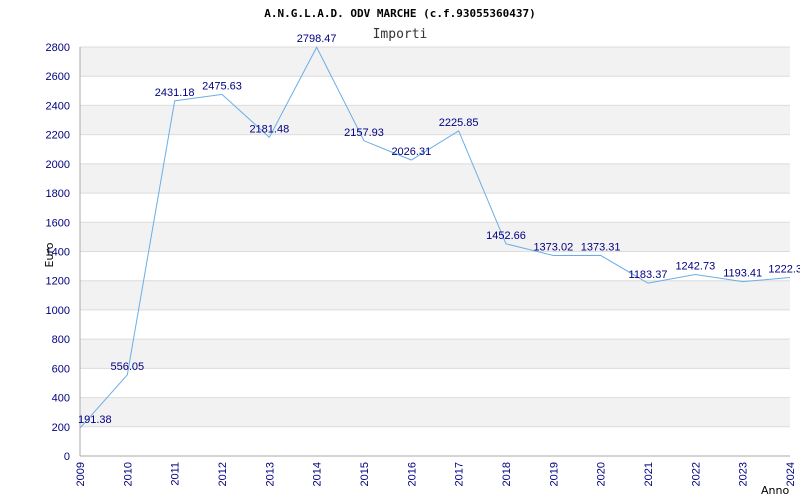  I want to click on data-label: 1222.3, so click(784, 269).